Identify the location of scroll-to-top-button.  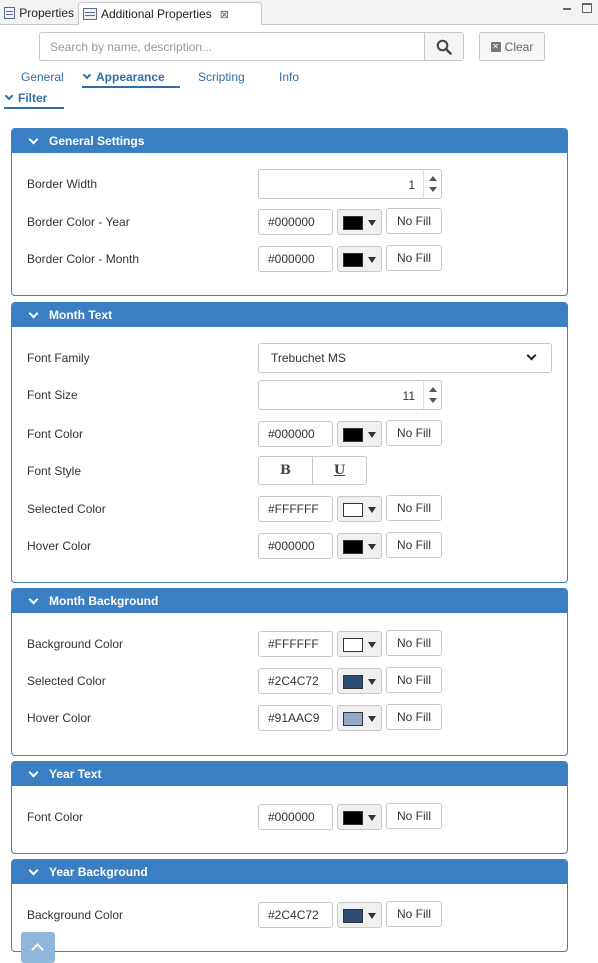
(38, 947).